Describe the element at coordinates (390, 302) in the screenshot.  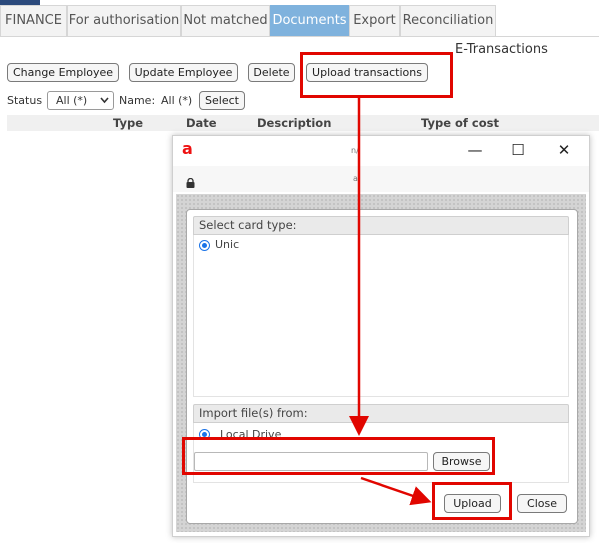
I see `annotation-arrows` at that location.